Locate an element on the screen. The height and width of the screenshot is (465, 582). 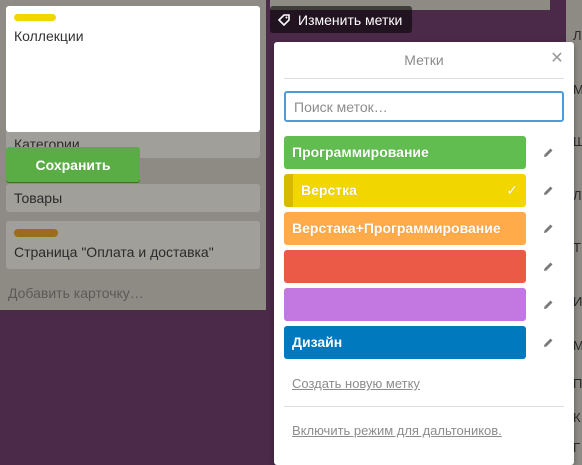
label-name: Верстка is located at coordinates (329, 190).